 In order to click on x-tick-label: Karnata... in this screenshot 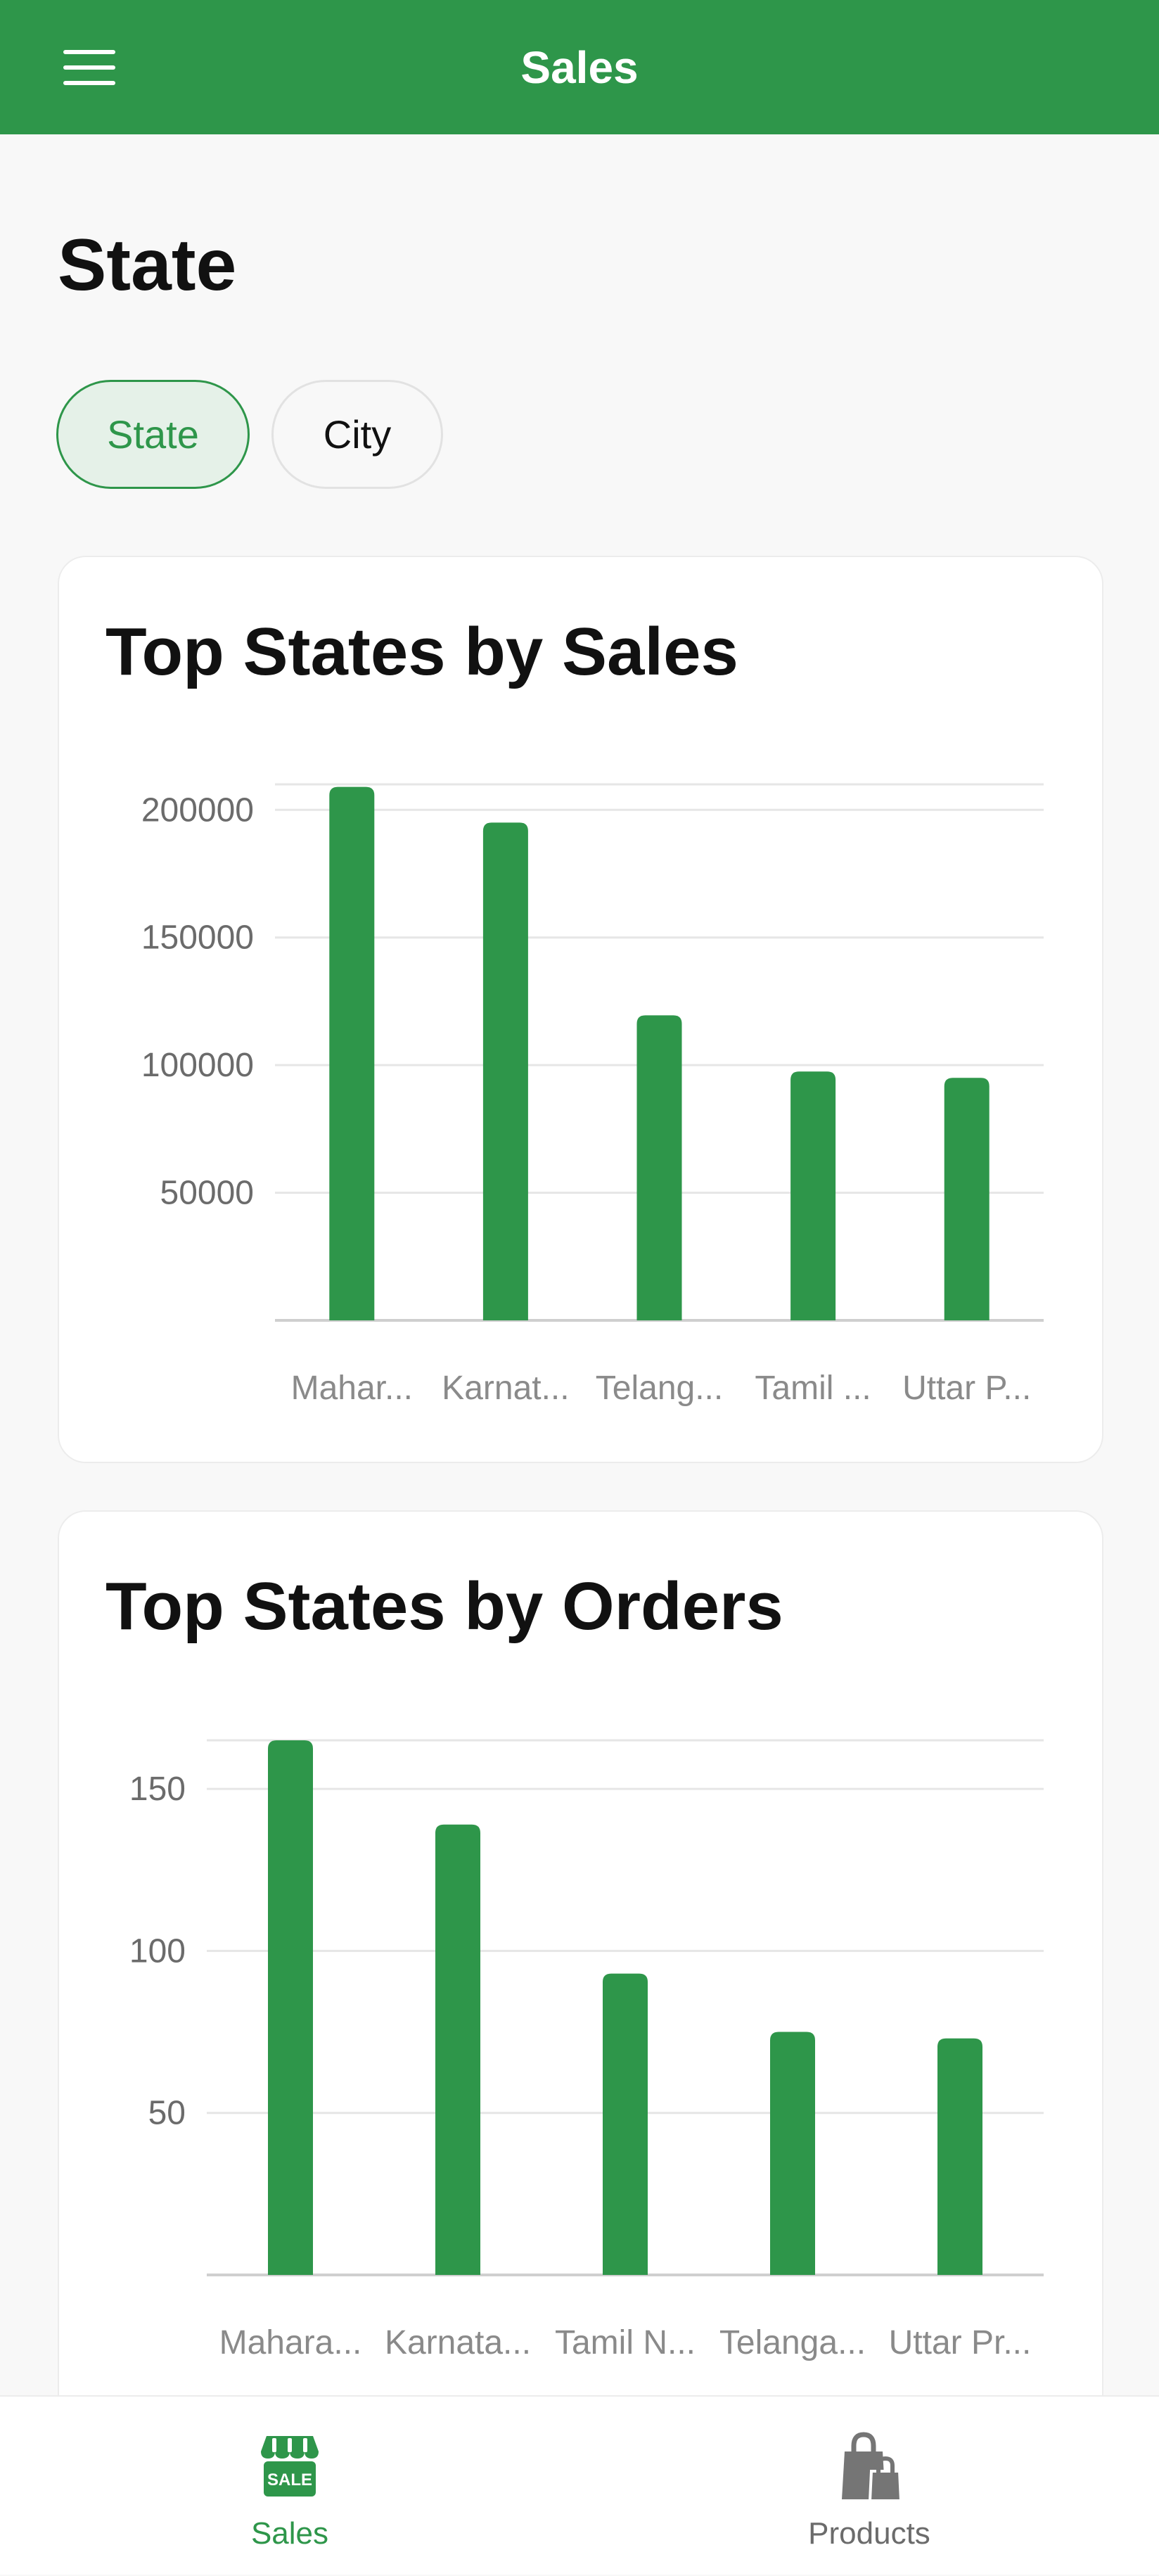, I will do `click(458, 2342)`.